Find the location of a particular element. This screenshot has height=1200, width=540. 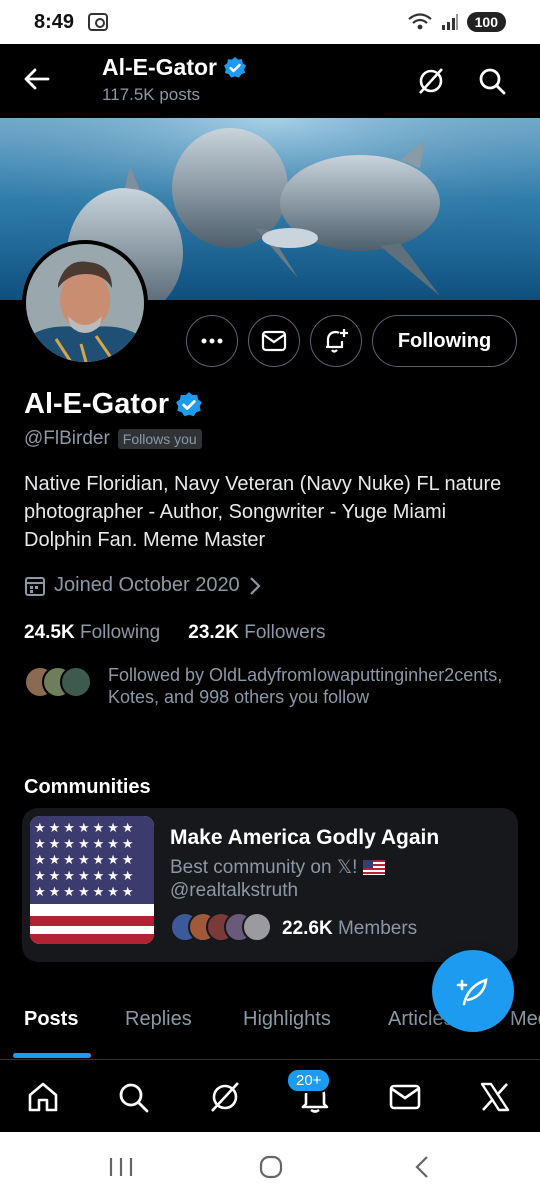

following-stat: 24.5K Following is located at coordinates (92, 633).